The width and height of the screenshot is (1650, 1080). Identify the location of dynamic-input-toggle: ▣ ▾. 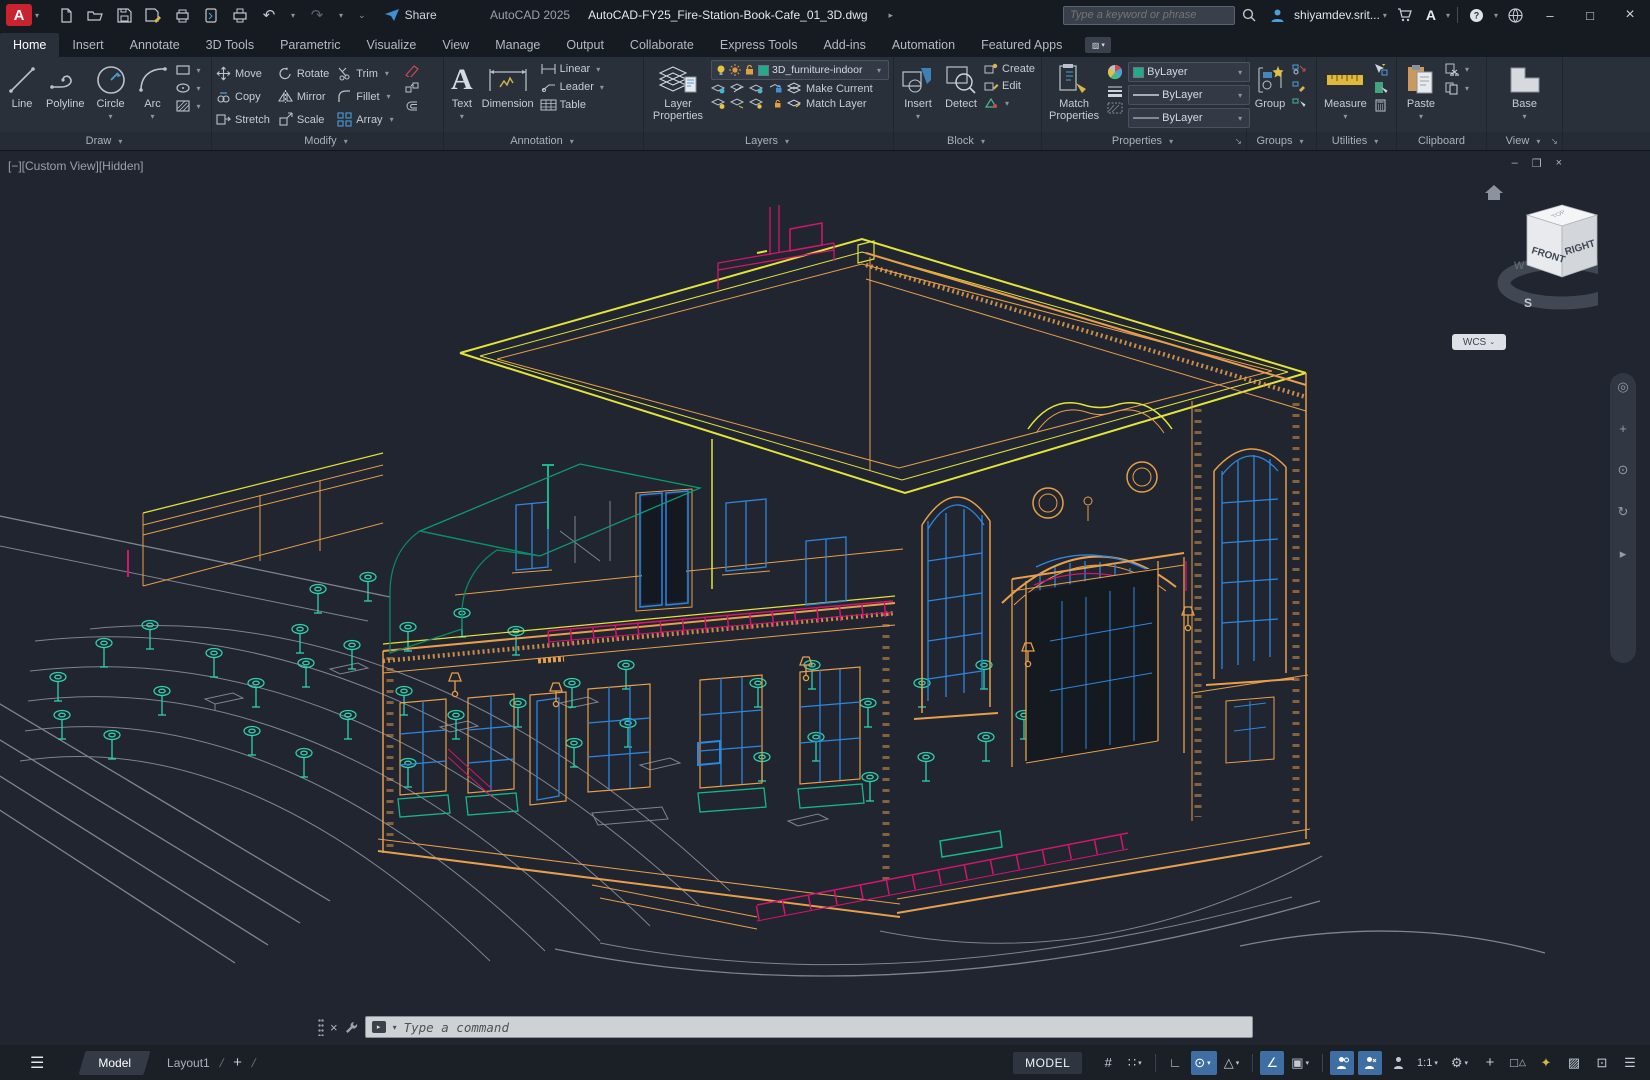
(1301, 1063).